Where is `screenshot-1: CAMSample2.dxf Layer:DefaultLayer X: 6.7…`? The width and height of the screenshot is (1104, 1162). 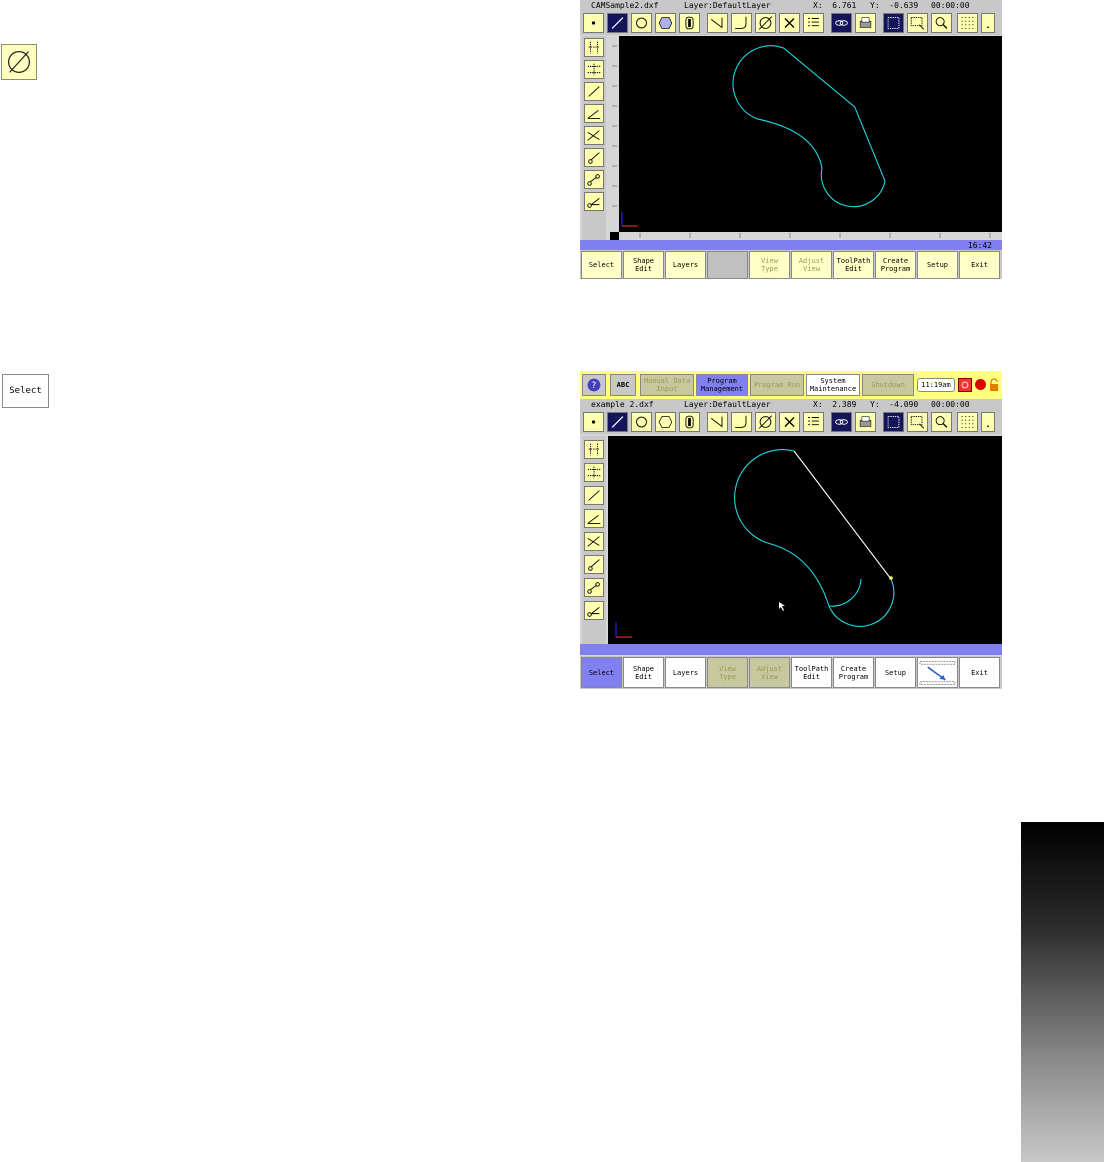 screenshot-1: CAMSample2.dxf Layer:DefaultLayer X: 6.7… is located at coordinates (791, 139).